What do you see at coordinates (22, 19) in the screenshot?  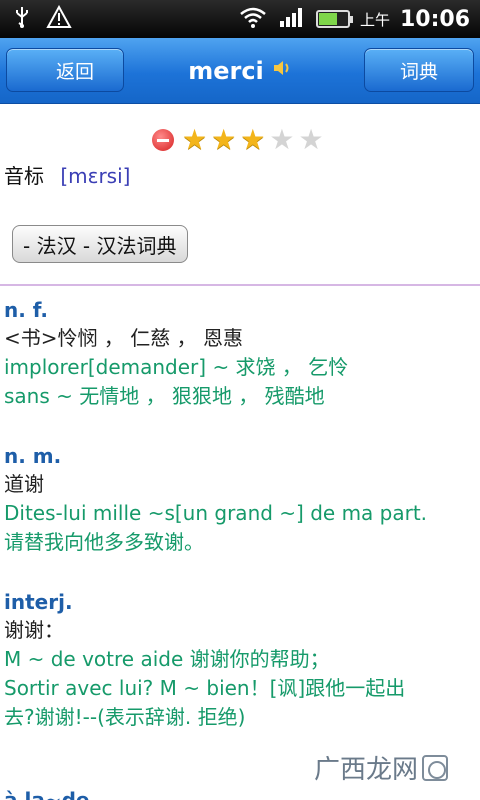 I see `usb-icon` at bounding box center [22, 19].